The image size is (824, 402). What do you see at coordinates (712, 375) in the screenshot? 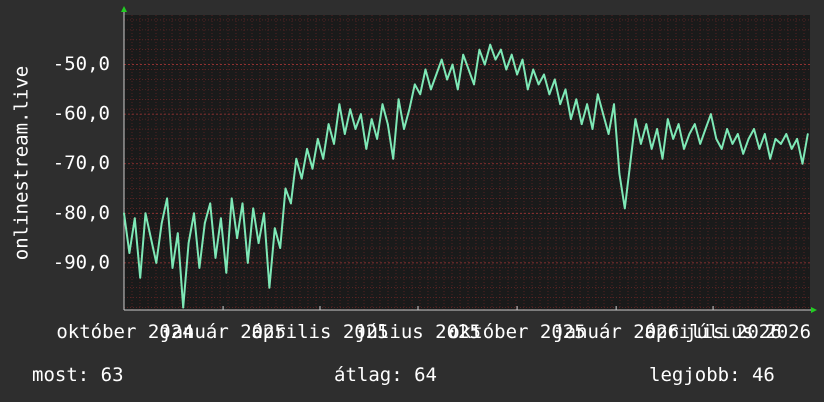
I see `footer-best: legjobb: 46` at bounding box center [712, 375].